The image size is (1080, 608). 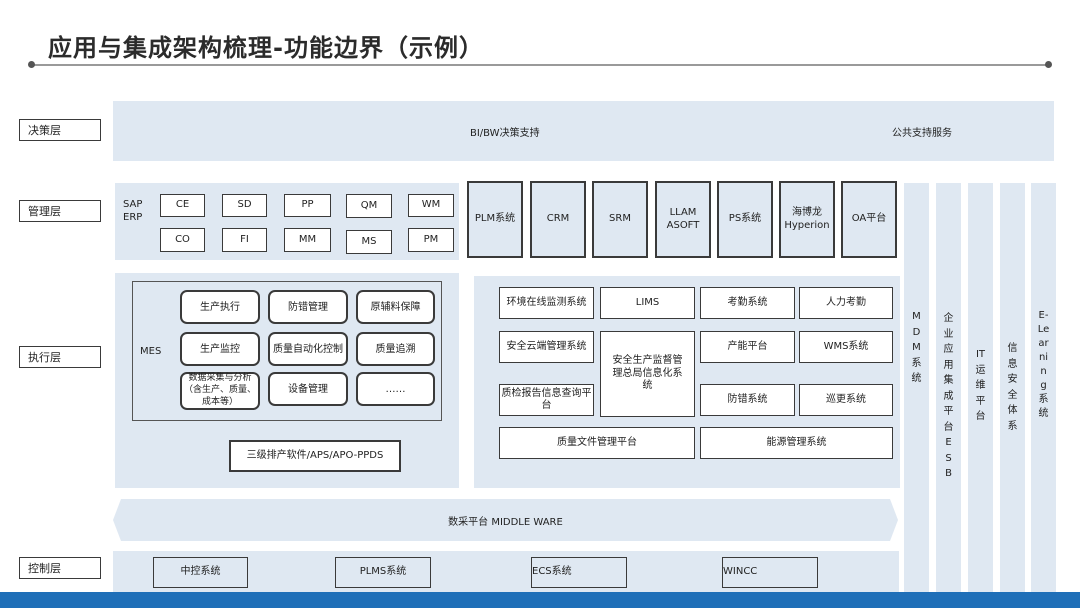 I want to click on mgmt-system-box: 海博龙 Hyperion, so click(x=807, y=219).